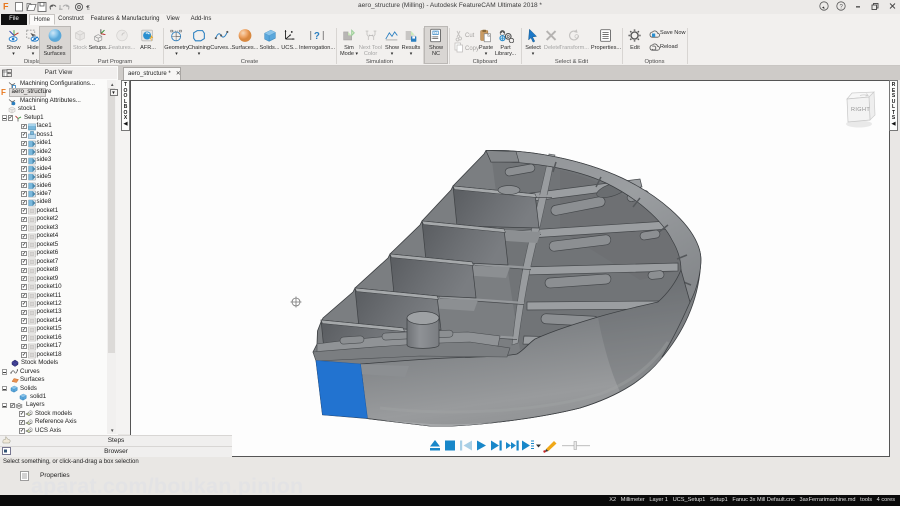  What do you see at coordinates (435, 32) in the screenshot?
I see `svg-text: G` at bounding box center [435, 32].